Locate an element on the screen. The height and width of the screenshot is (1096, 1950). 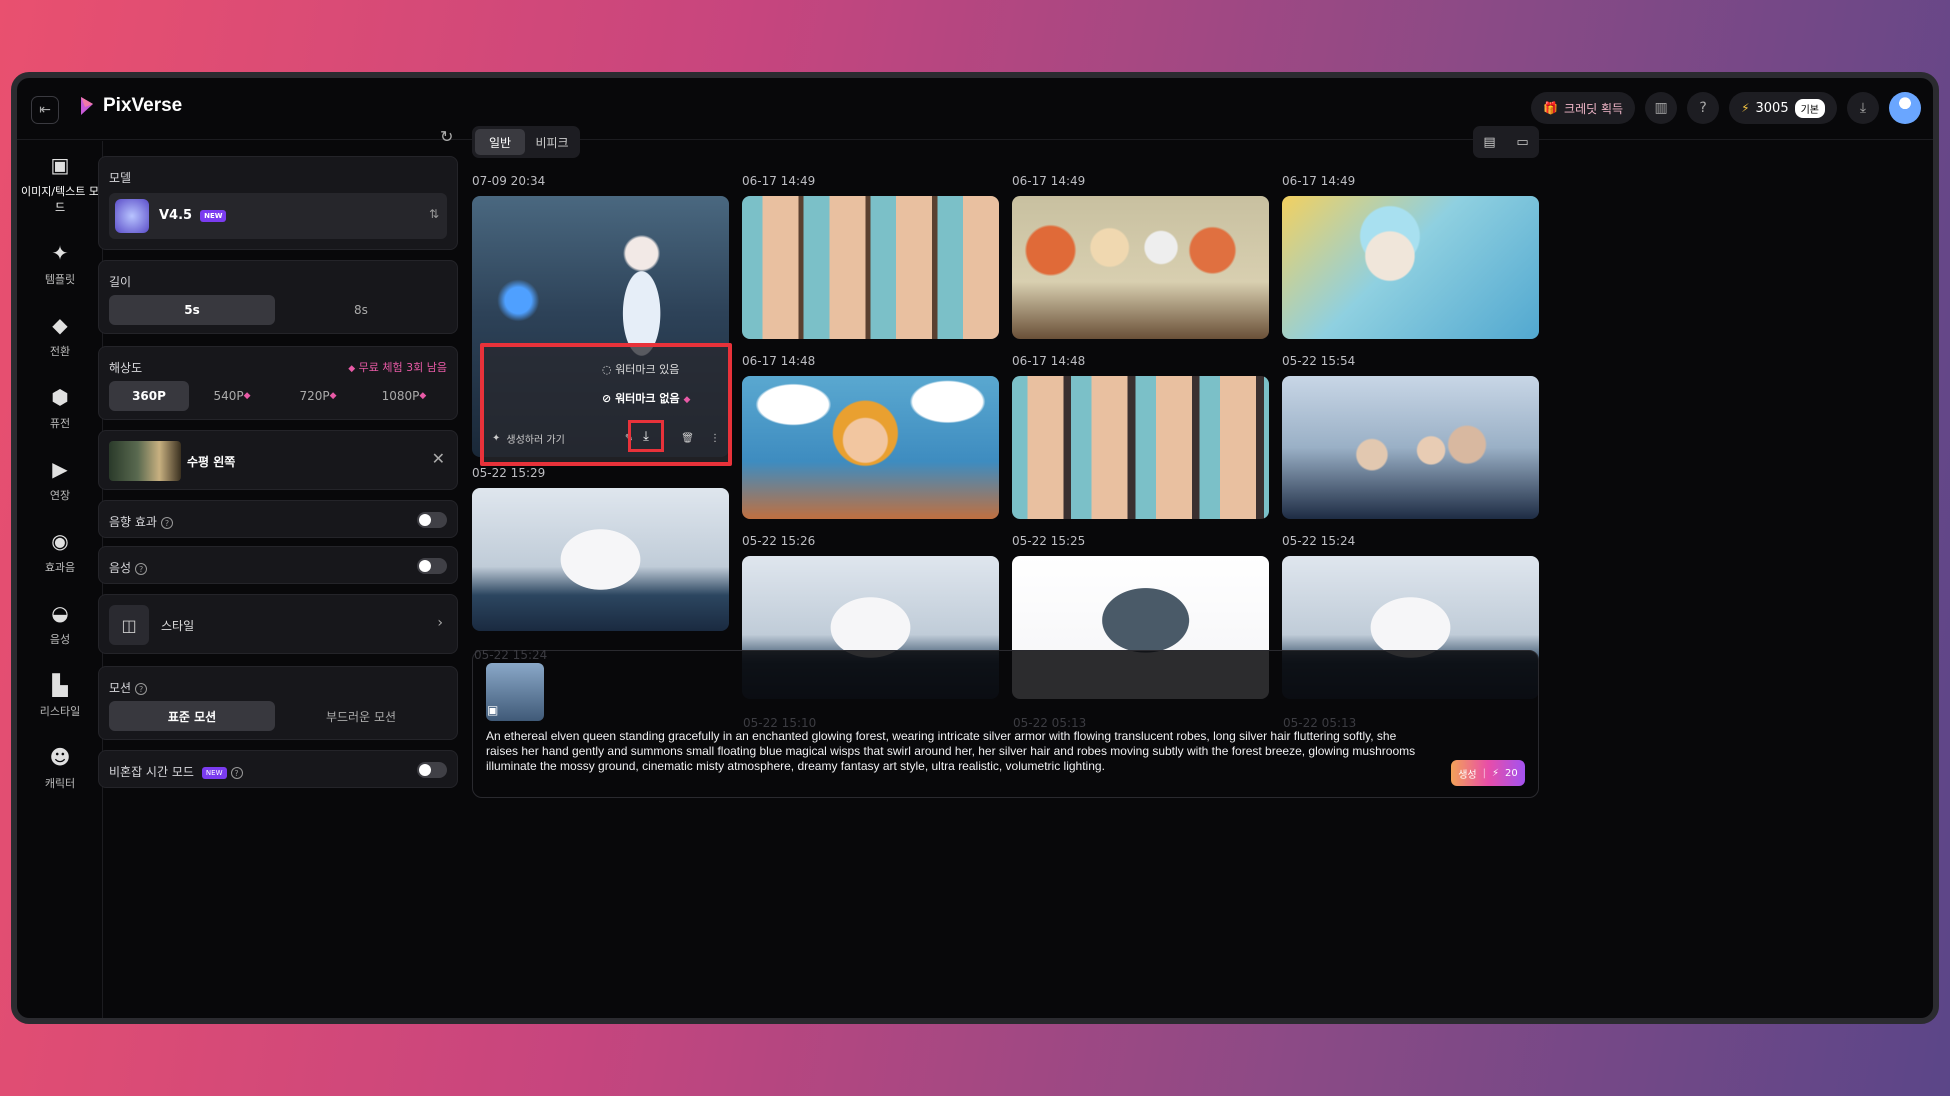
nav-label: 이미지/텍스트 모드 is located at coordinates (60, 199).